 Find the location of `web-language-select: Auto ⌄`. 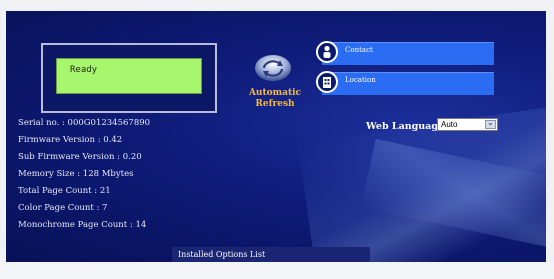

web-language-select: Auto ⌄ is located at coordinates (467, 124).